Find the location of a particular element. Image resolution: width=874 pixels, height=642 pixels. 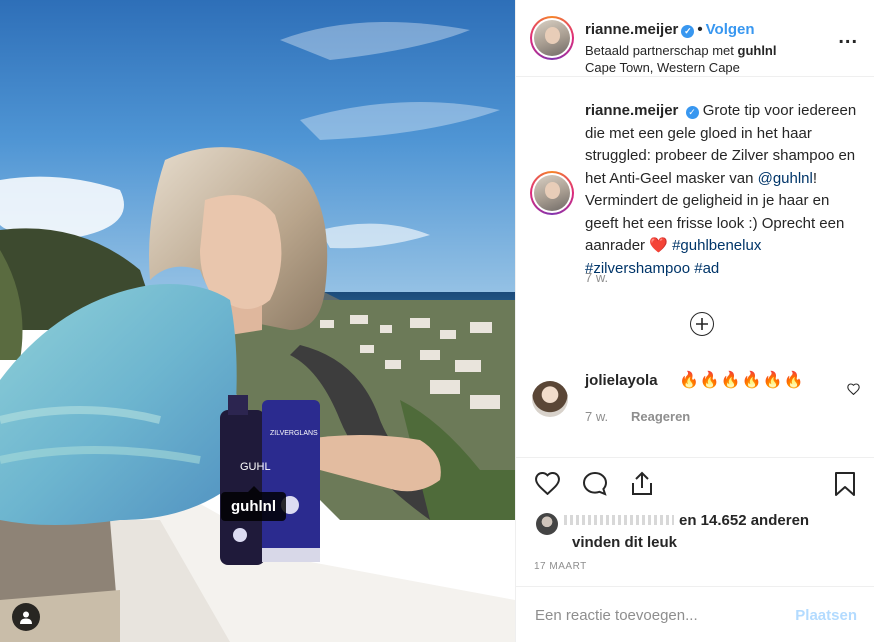

share-button is located at coordinates (642, 486).